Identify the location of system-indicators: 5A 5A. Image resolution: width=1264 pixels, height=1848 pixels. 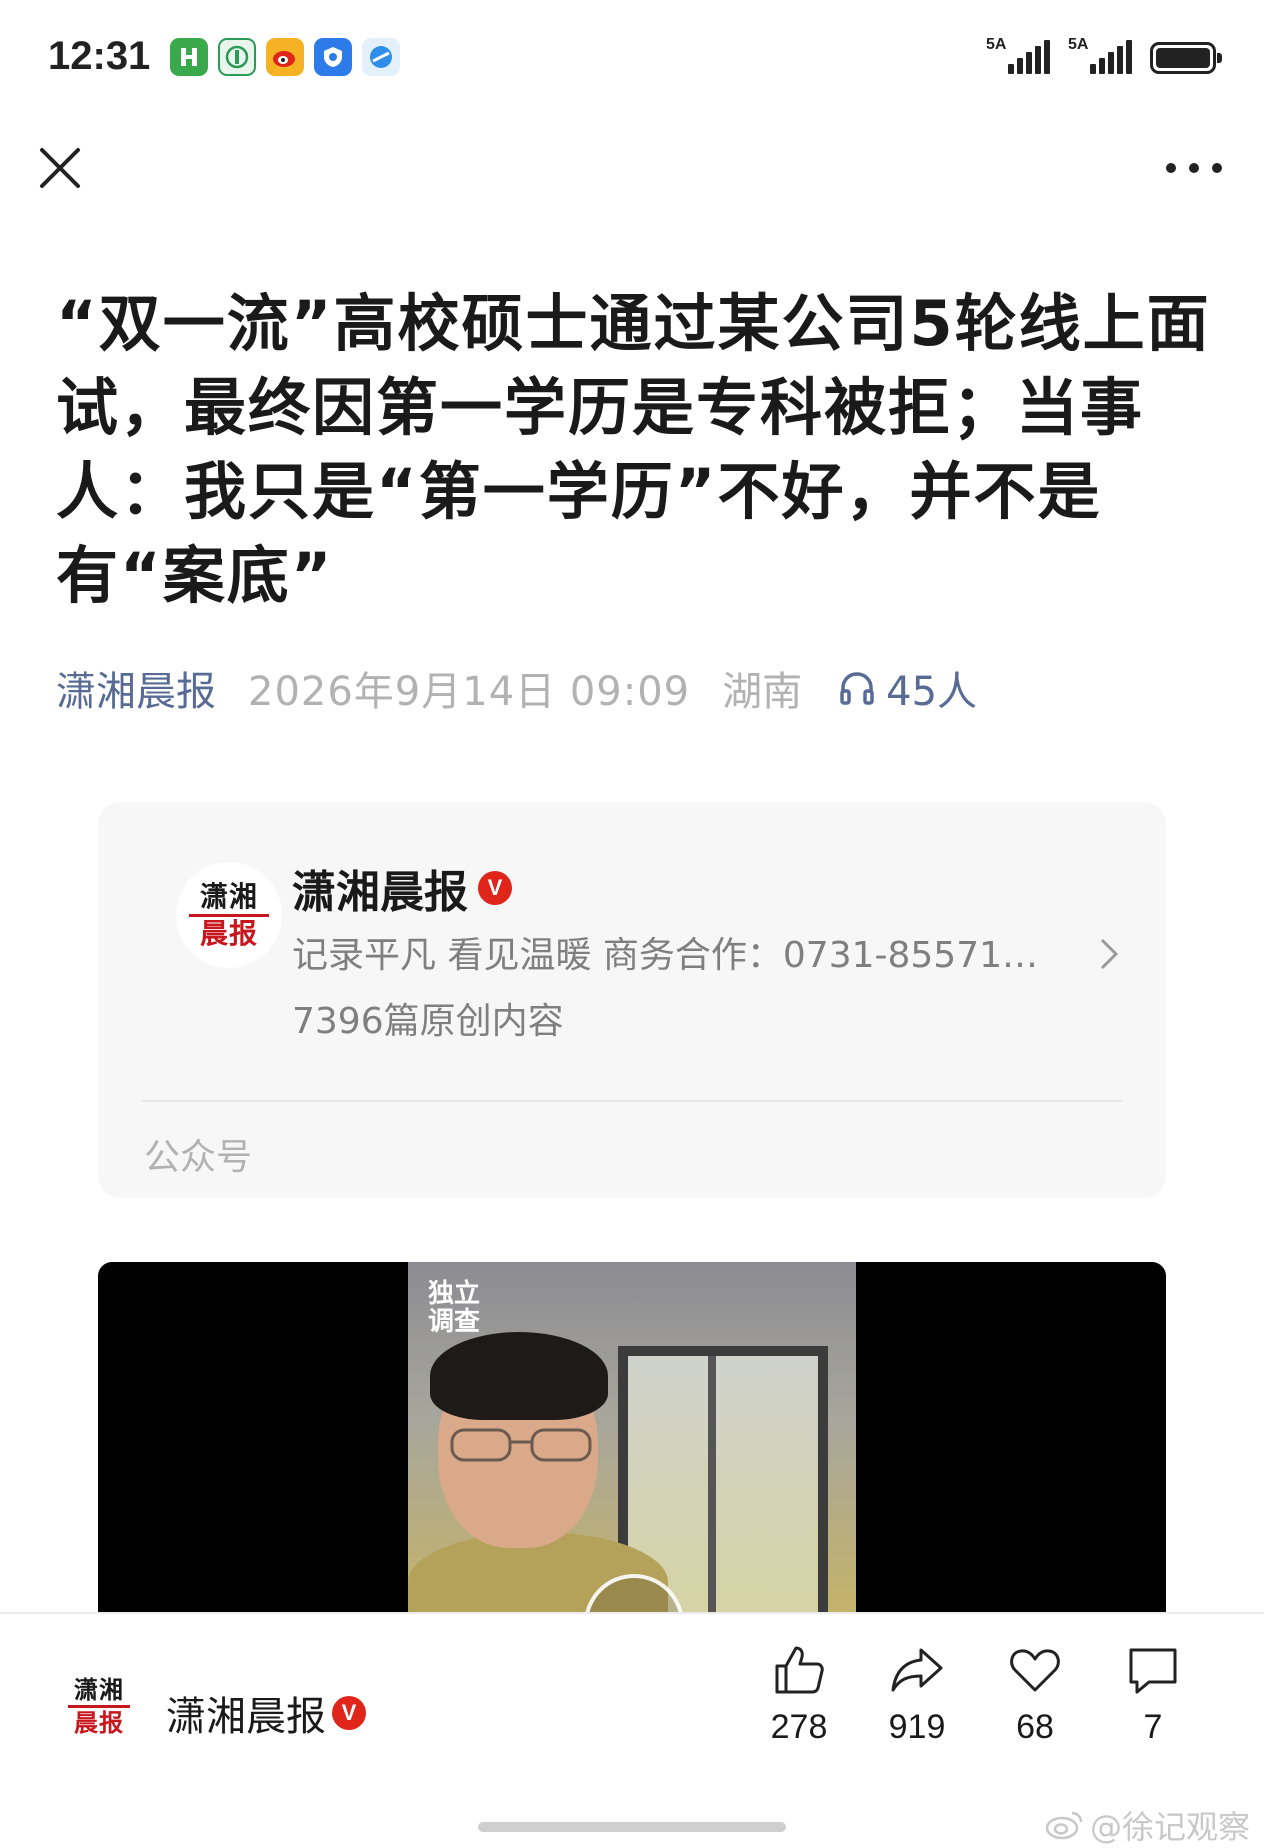
(1104, 55).